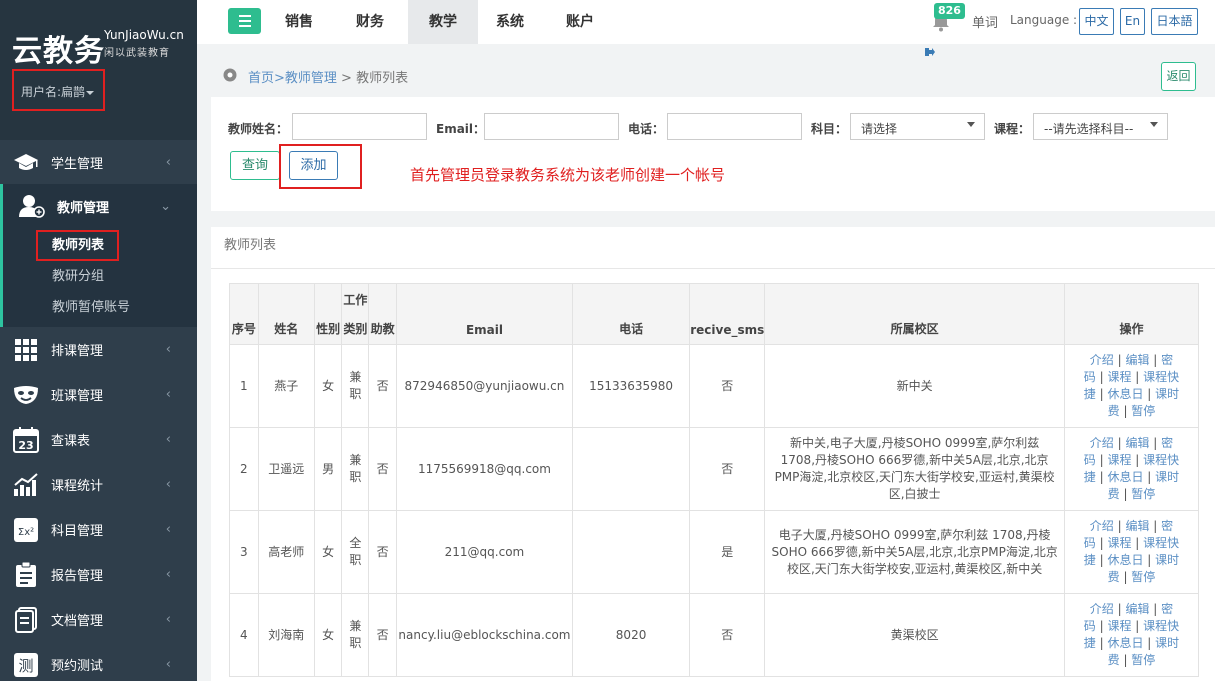 This screenshot has height=681, width=1215. I want to click on teacher-submenu: 教师列表 教研分组 教师暂停账号, so click(98, 277).